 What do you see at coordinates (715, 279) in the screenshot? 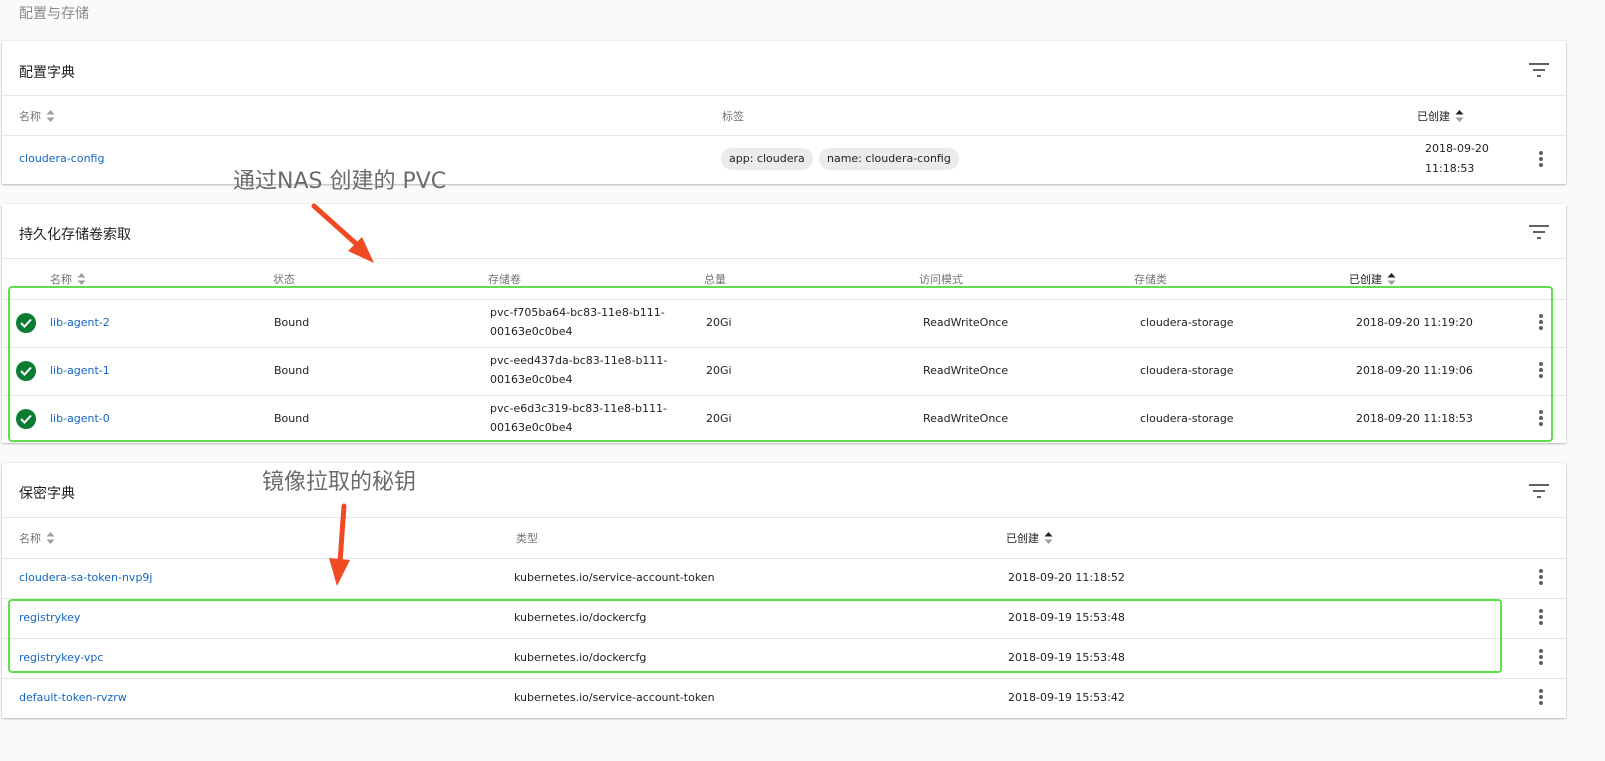
I see `column-header-capacity: 总量` at bounding box center [715, 279].